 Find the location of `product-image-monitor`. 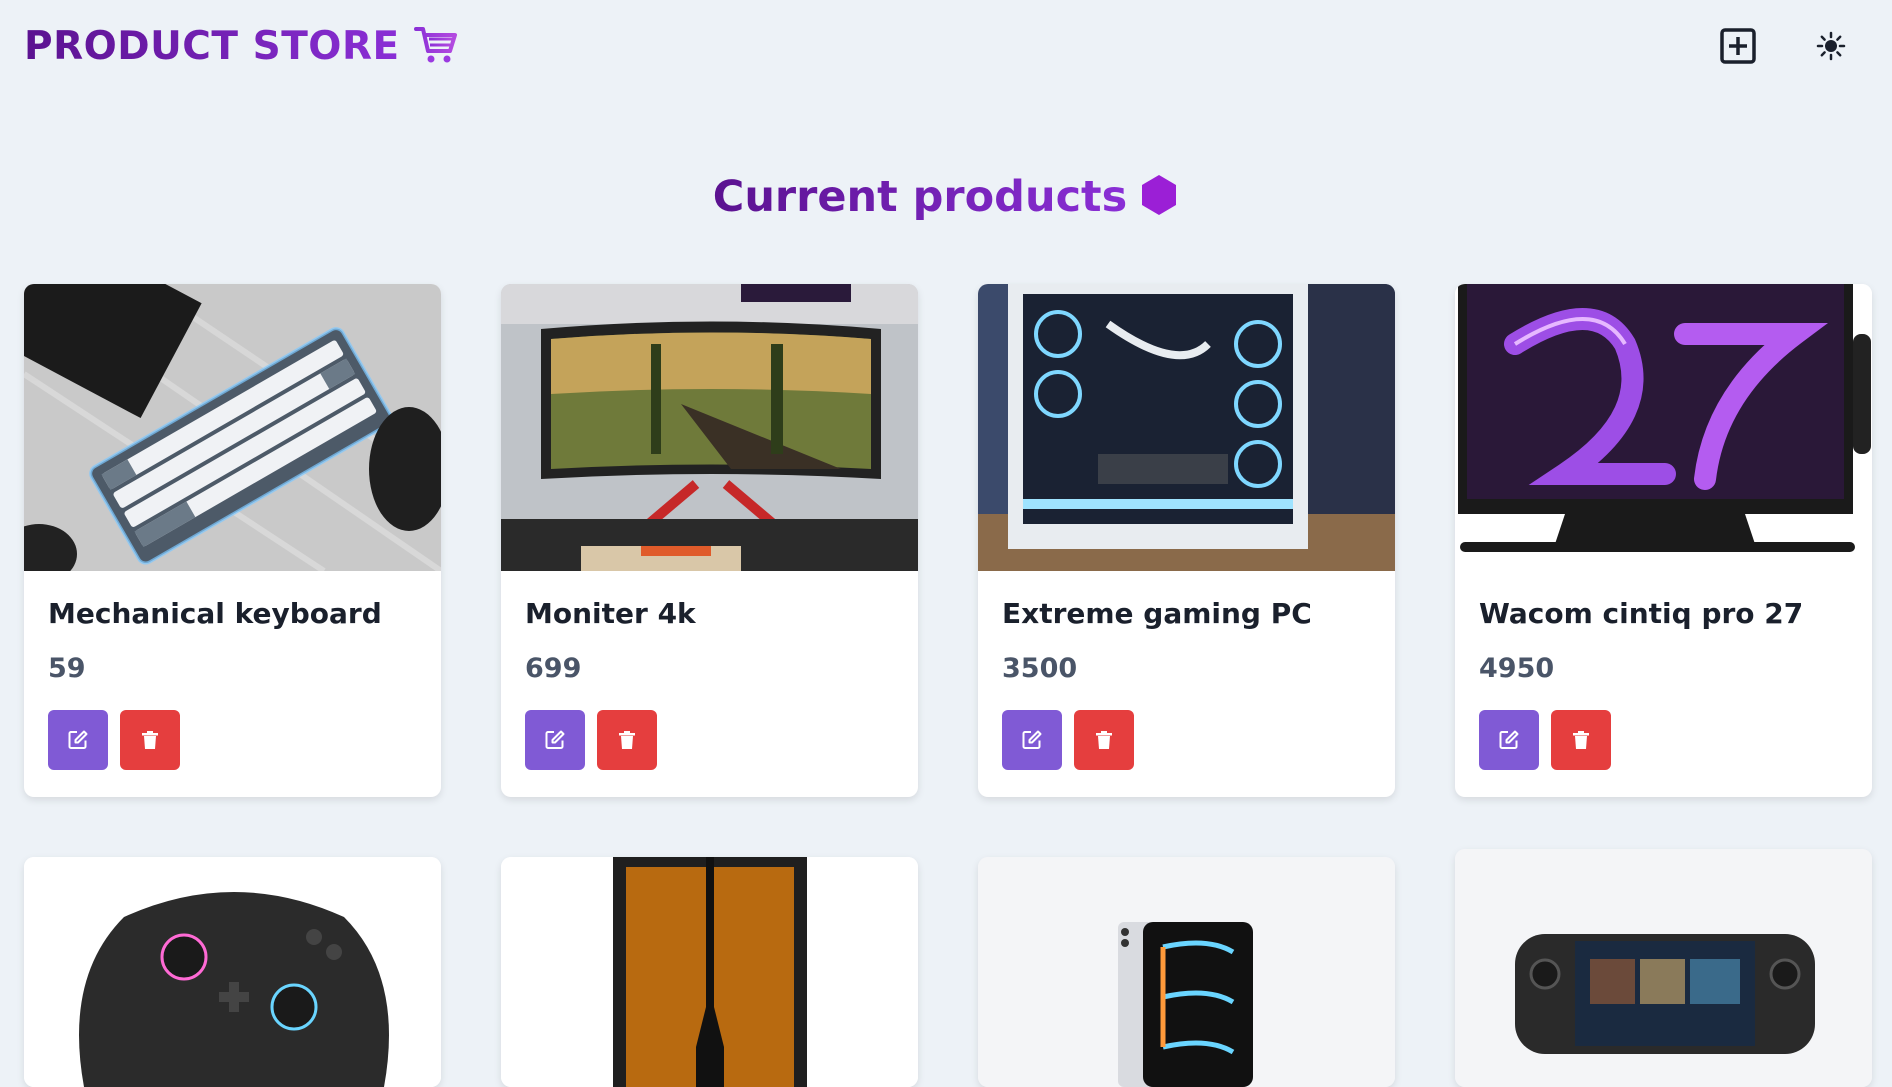

product-image-monitor is located at coordinates (709, 427).